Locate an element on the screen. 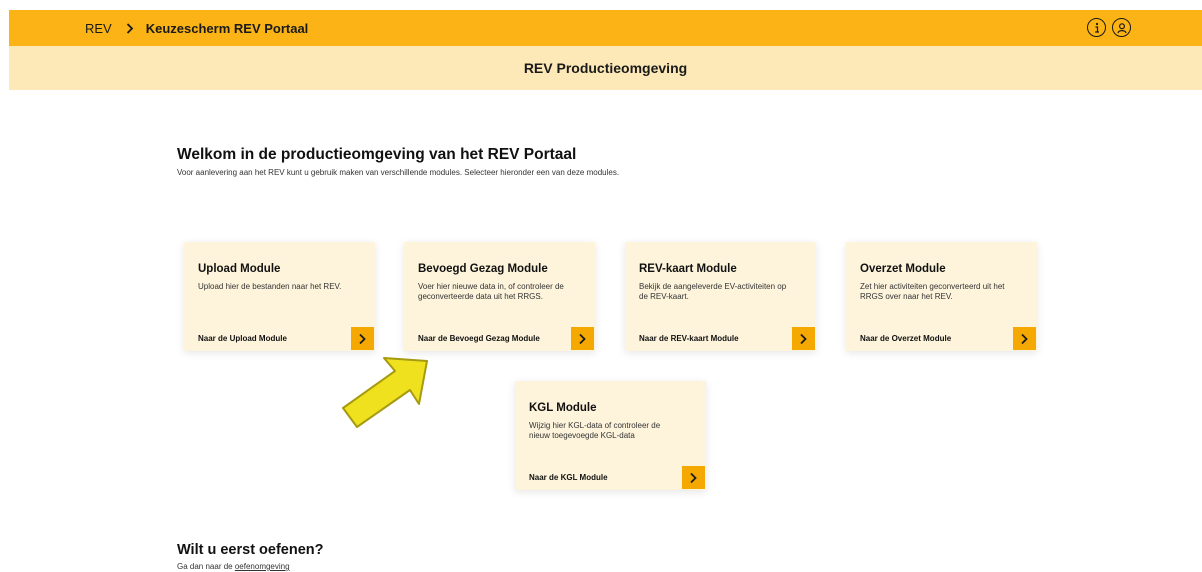 Image resolution: width=1202 pixels, height=572 pixels. kgl-module-link: Naar de KGL Module is located at coordinates (568, 477).